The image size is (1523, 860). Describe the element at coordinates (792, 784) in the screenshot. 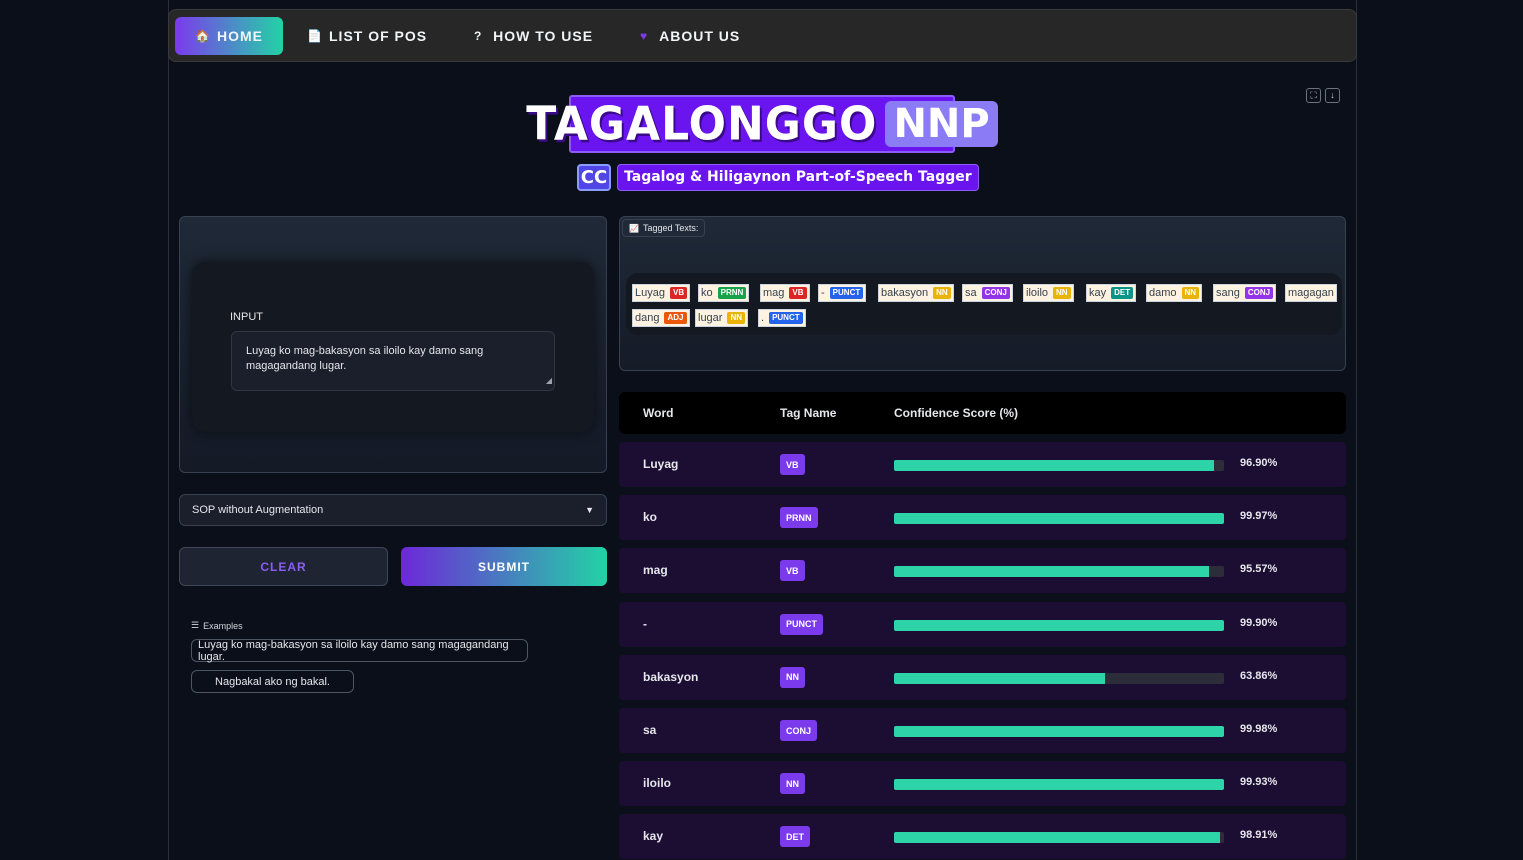

I see `cell-tag-badge: NN` at that location.